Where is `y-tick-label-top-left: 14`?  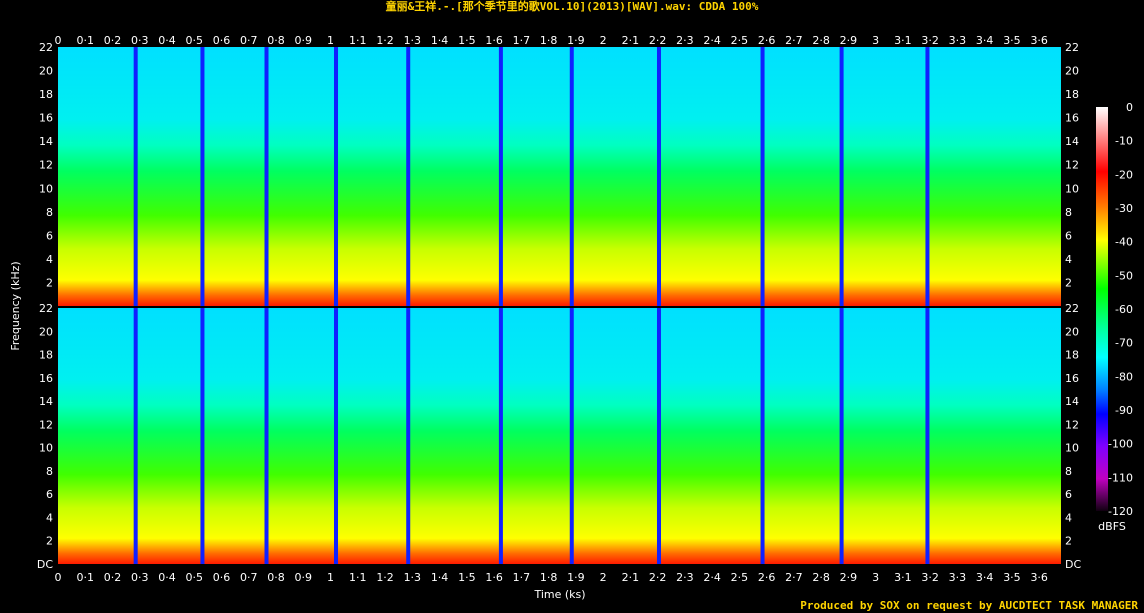 y-tick-label-top-left: 14 is located at coordinates (46, 141).